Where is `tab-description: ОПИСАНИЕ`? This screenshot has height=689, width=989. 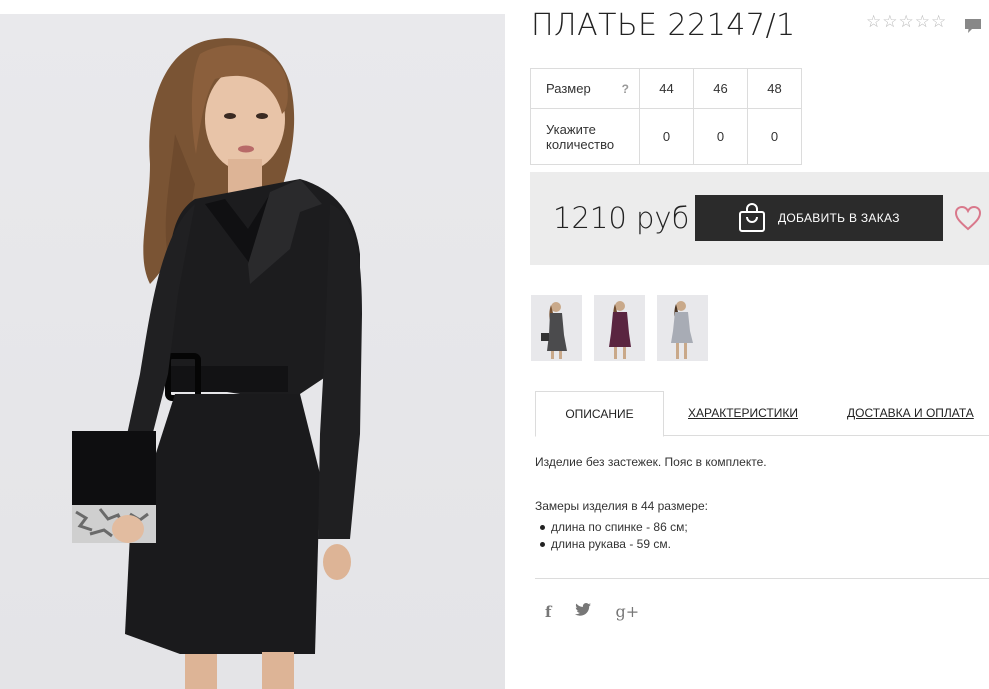
tab-description: ОПИСАНИЕ is located at coordinates (599, 414).